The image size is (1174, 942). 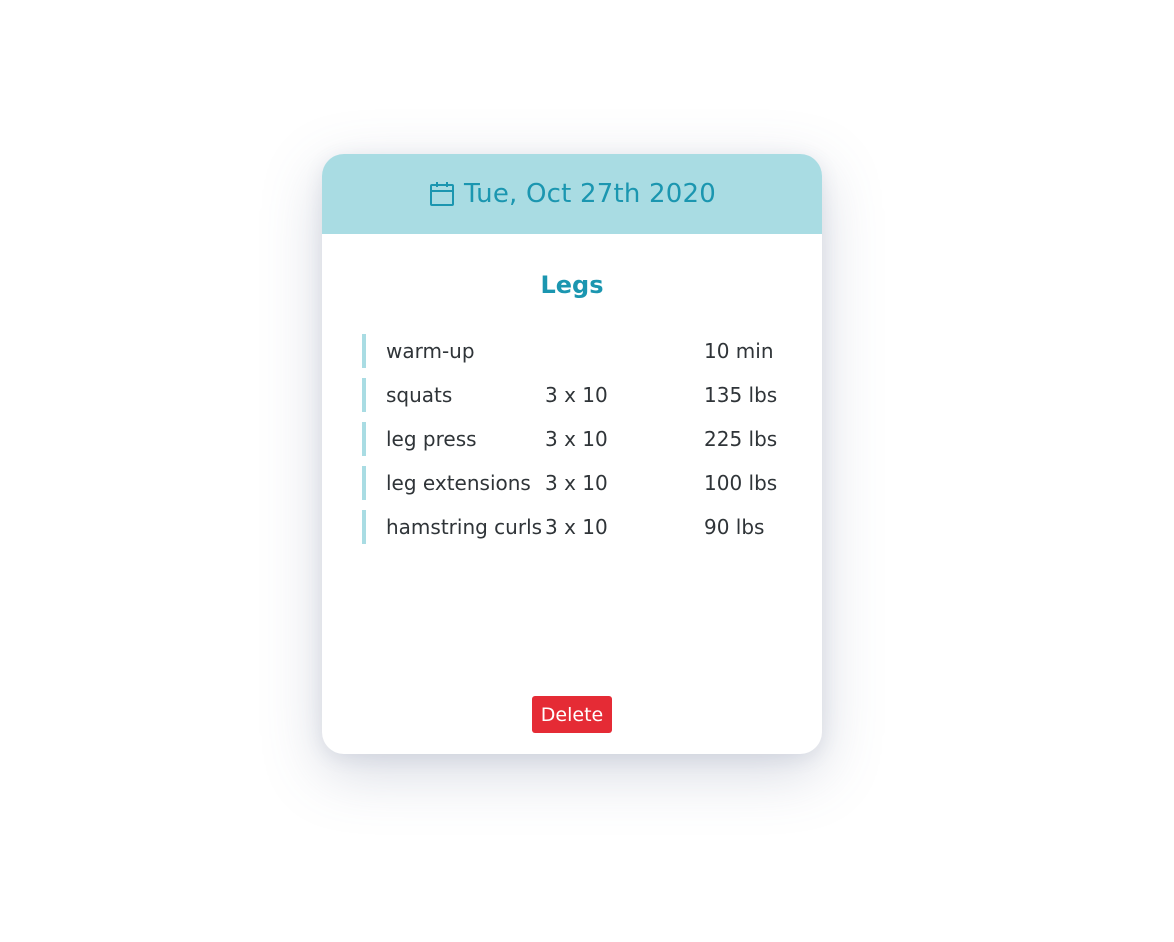 I want to click on exercise-amount: 135 lbs, so click(x=741, y=395).